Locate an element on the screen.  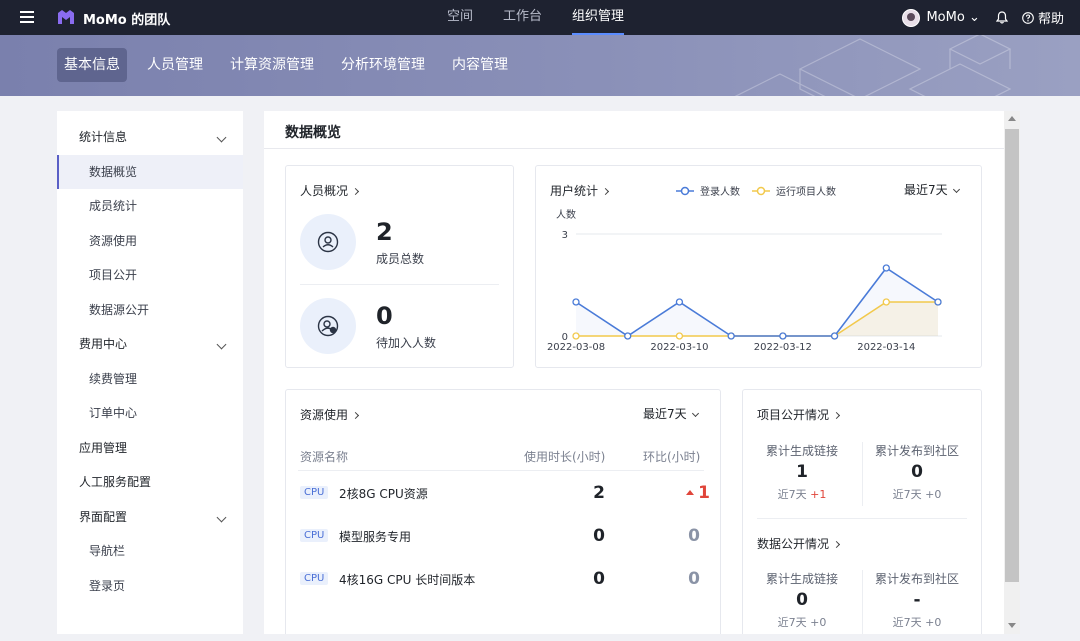
top-nav-space: 空间 is located at coordinates (460, 17).